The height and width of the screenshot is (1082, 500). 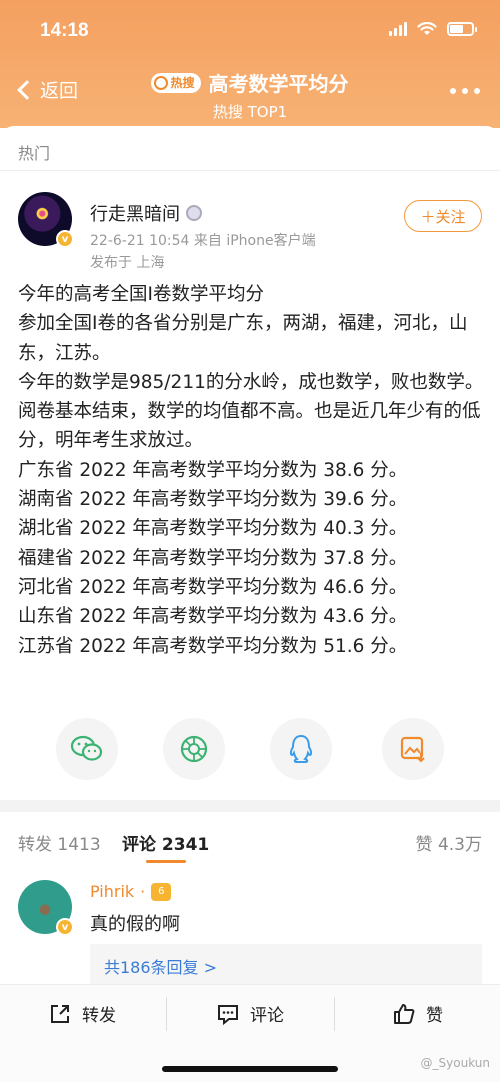 What do you see at coordinates (34, 153) in the screenshot?
I see `section-label: 热门` at bounding box center [34, 153].